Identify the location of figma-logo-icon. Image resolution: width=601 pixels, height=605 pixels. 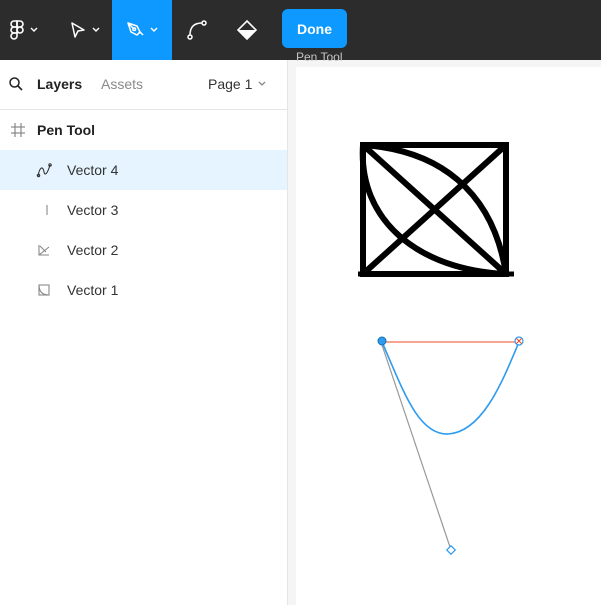
(17, 30).